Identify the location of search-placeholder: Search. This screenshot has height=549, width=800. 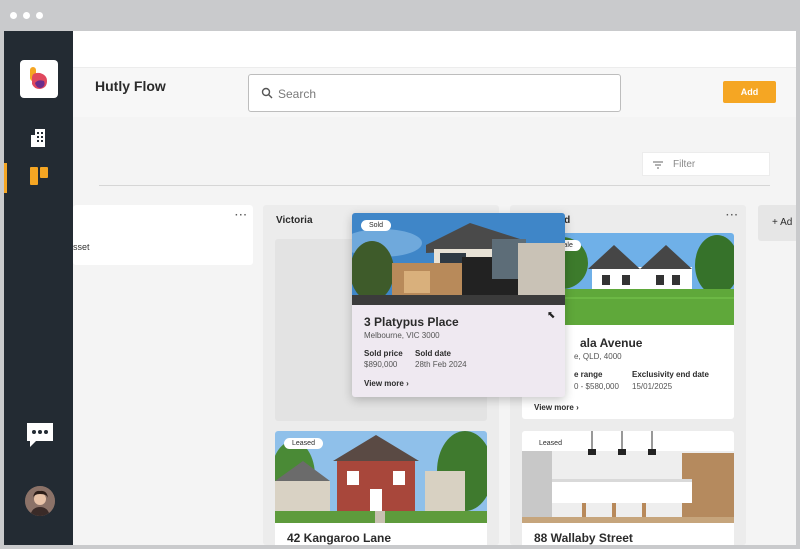
(297, 94).